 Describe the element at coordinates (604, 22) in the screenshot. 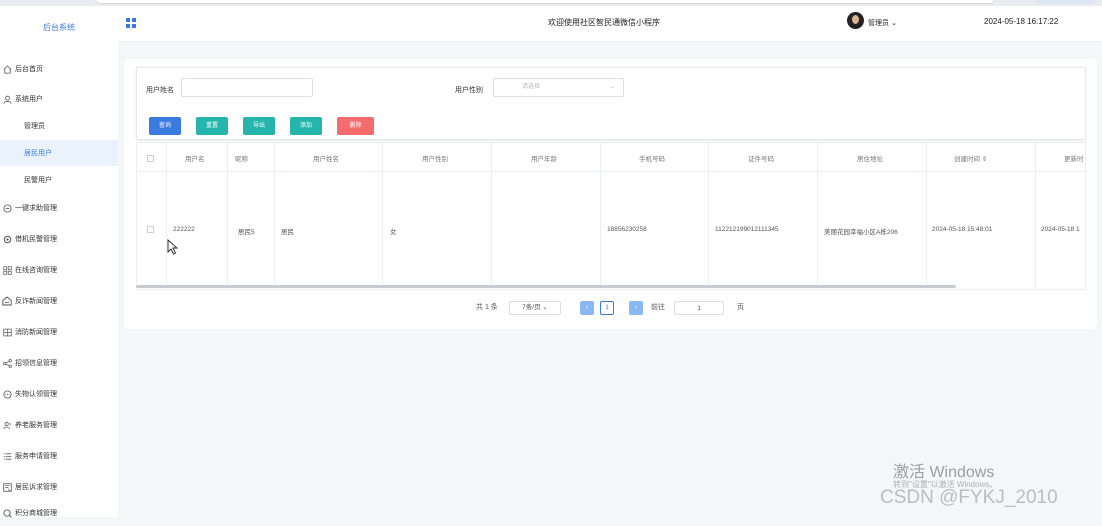

I see `welcome-title: 欢迎使用社区智民通微信小程序` at that location.